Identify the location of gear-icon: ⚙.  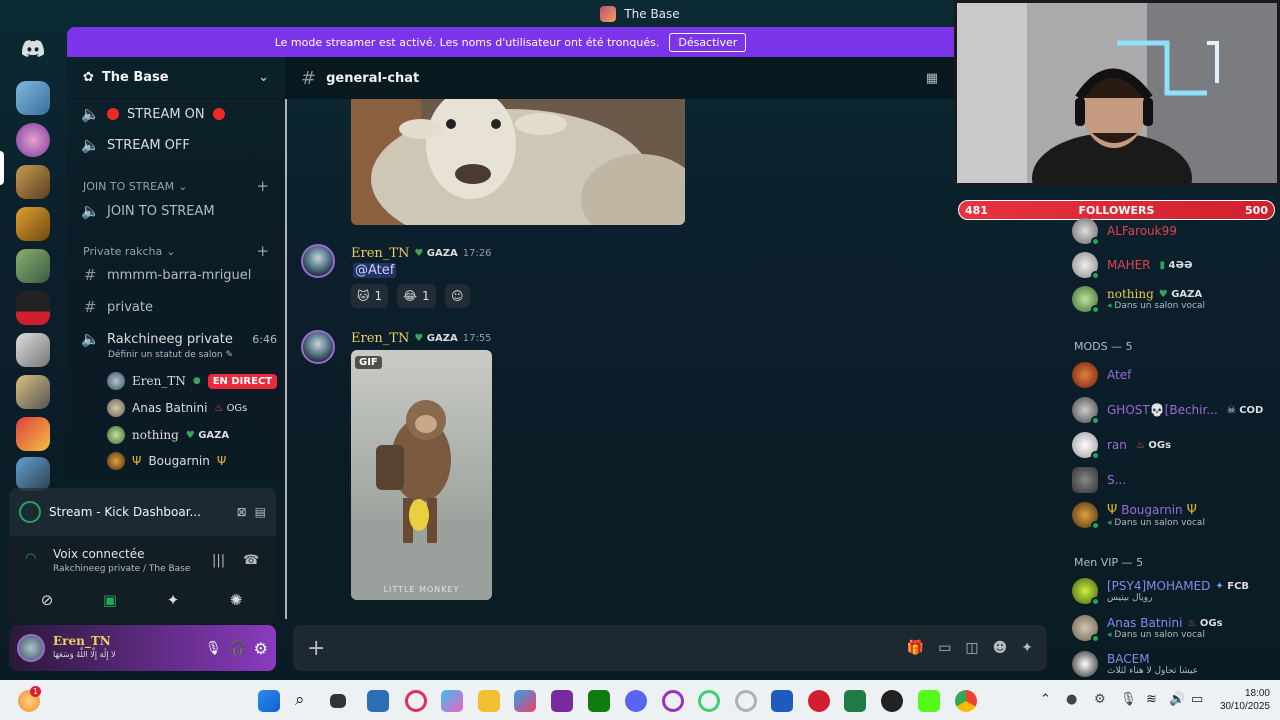
(261, 648).